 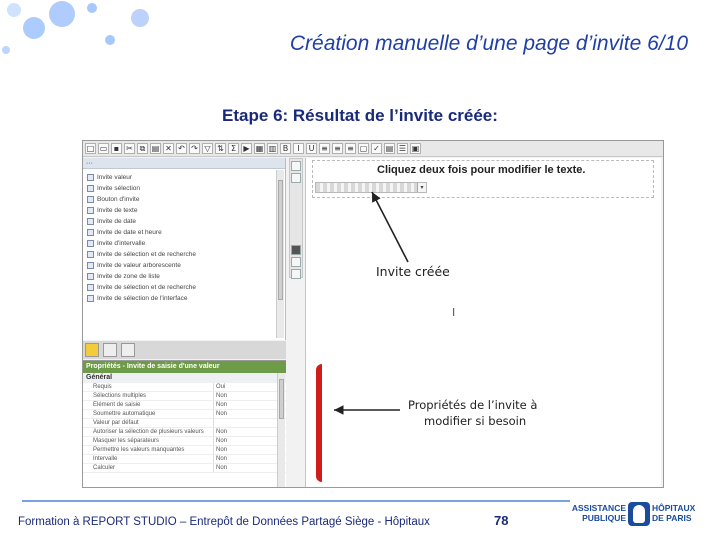 What do you see at coordinates (421, 187) in the screenshot?
I see `chevron-down-icon: ▾` at bounding box center [421, 187].